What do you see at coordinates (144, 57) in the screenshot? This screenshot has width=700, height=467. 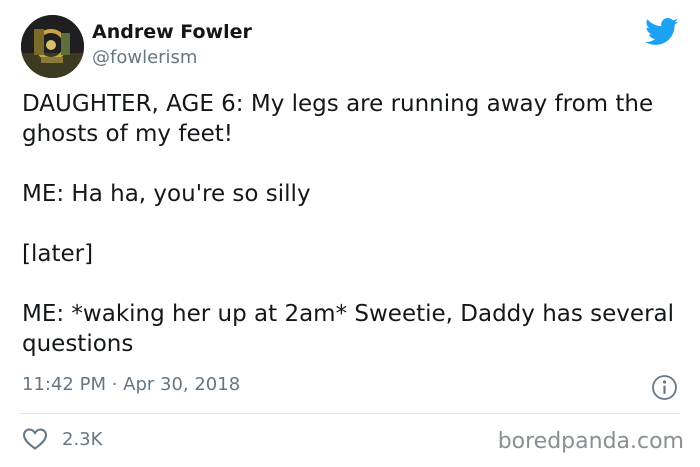 I see `author-handle: @fowlerism` at bounding box center [144, 57].